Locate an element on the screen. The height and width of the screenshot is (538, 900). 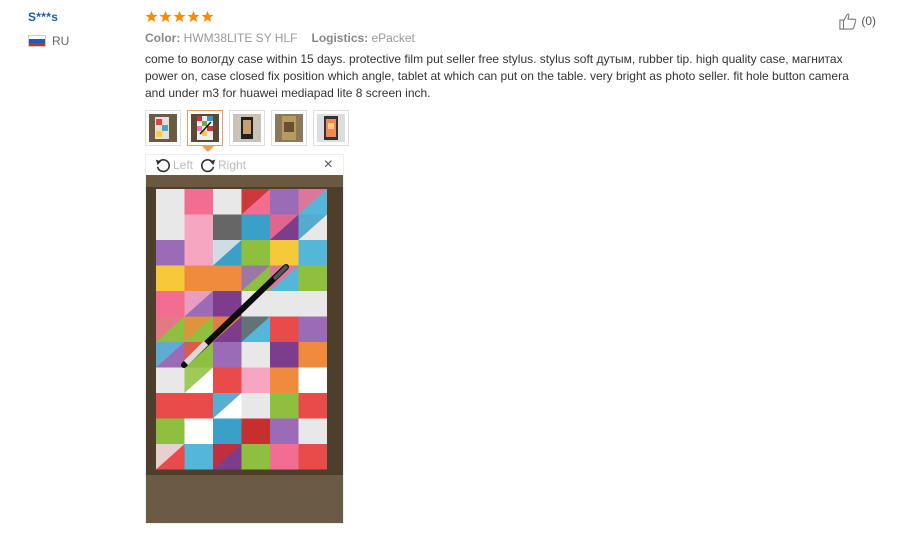
rotate-left-button: Left is located at coordinates (173, 165).